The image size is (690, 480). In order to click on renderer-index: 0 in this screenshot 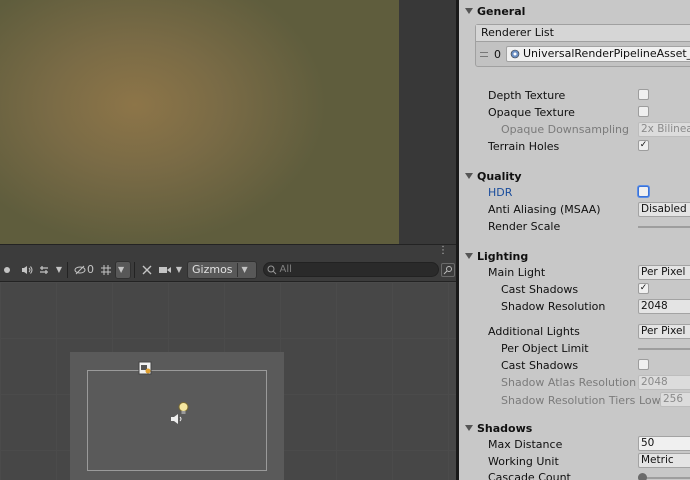, I will do `click(497, 54)`.